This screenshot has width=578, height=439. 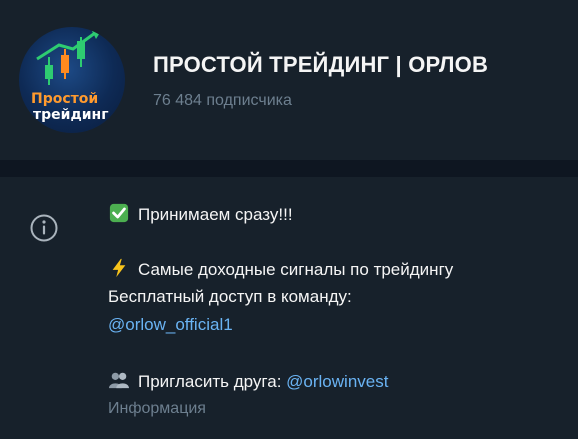 What do you see at coordinates (222, 100) in the screenshot?
I see `subscriber-count: 76 484 подписчика` at bounding box center [222, 100].